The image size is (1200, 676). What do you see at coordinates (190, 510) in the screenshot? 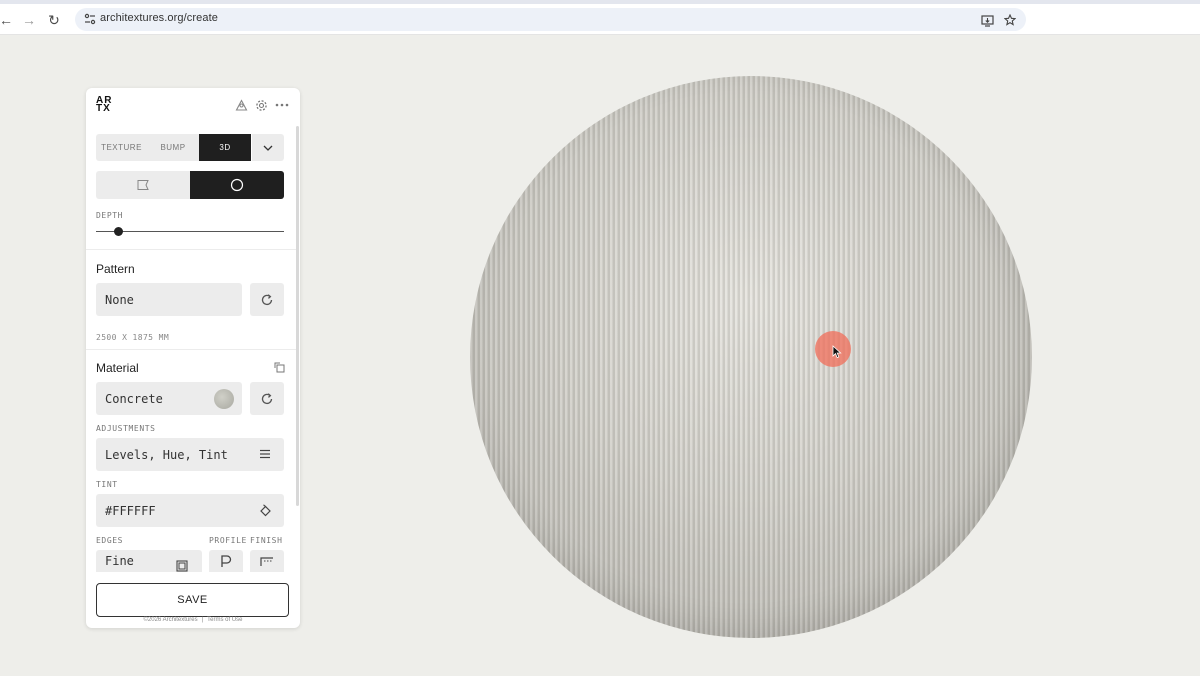
I see `tint-field: #FFFFFF` at bounding box center [190, 510].